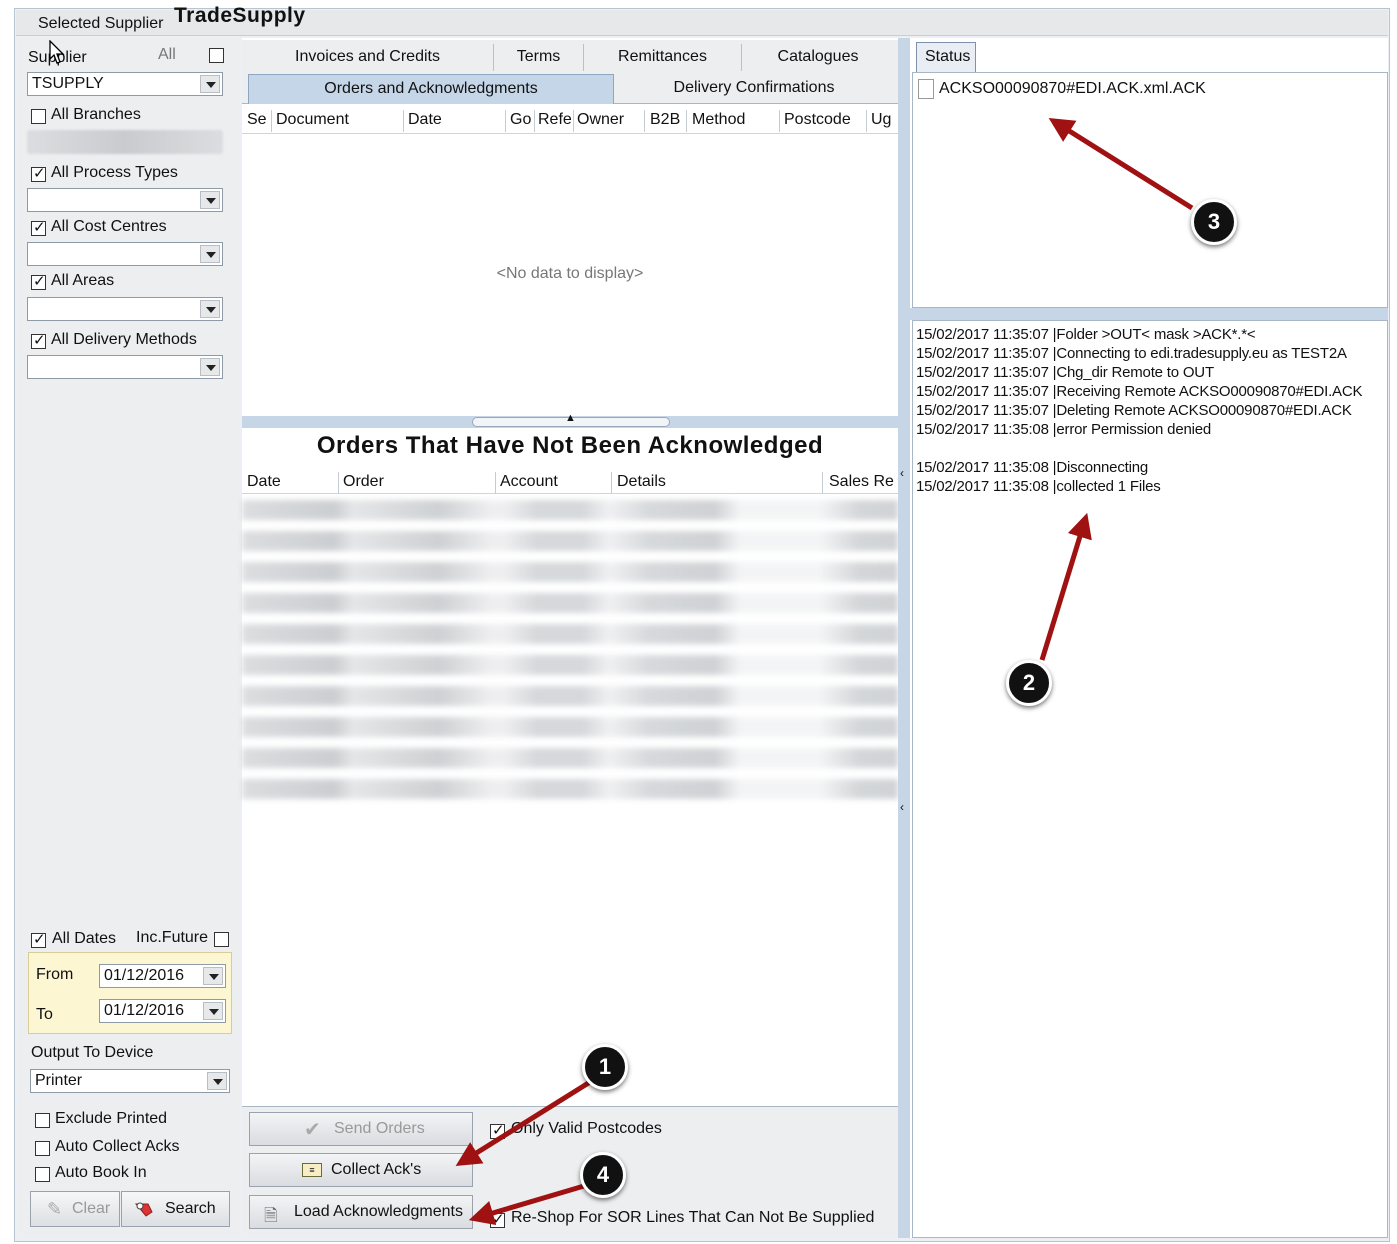  Describe the element at coordinates (605, 1067) in the screenshot. I see `annotation-badge-1: 1` at that location.